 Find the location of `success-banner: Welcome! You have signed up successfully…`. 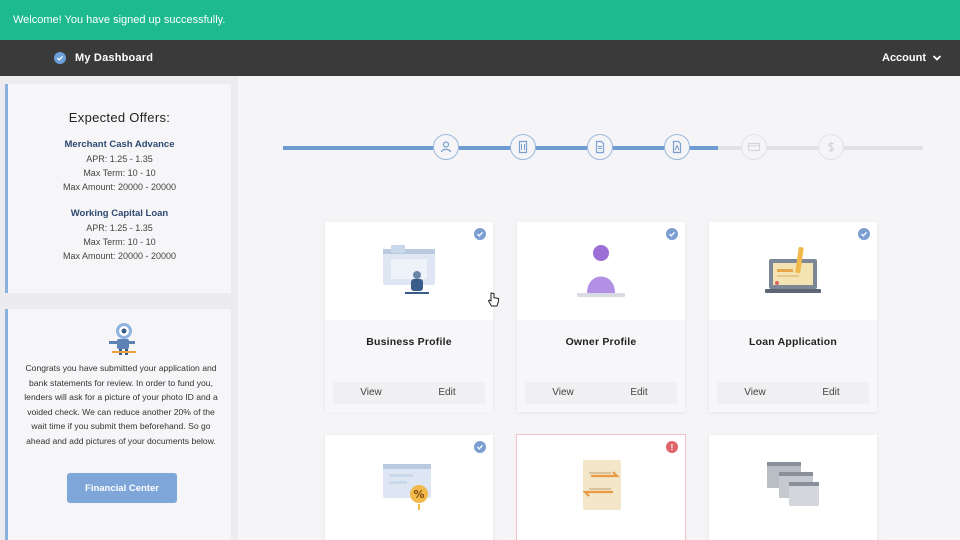

success-banner: Welcome! You have signed up successfully… is located at coordinates (480, 20).